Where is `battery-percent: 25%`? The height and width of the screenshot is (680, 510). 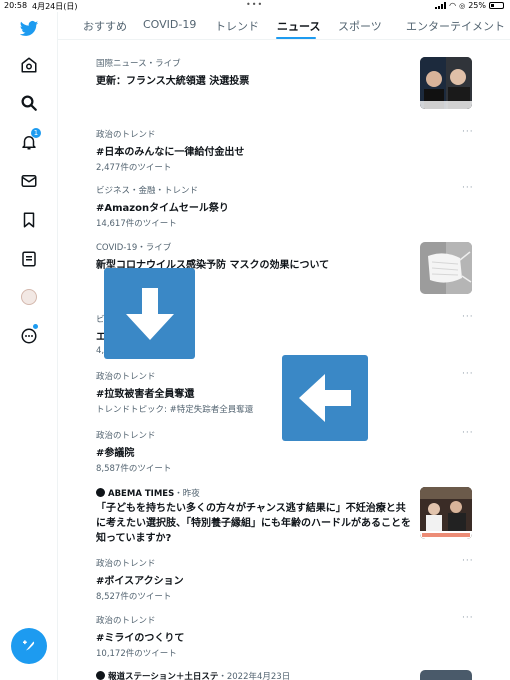 battery-percent: 25% is located at coordinates (477, 5).